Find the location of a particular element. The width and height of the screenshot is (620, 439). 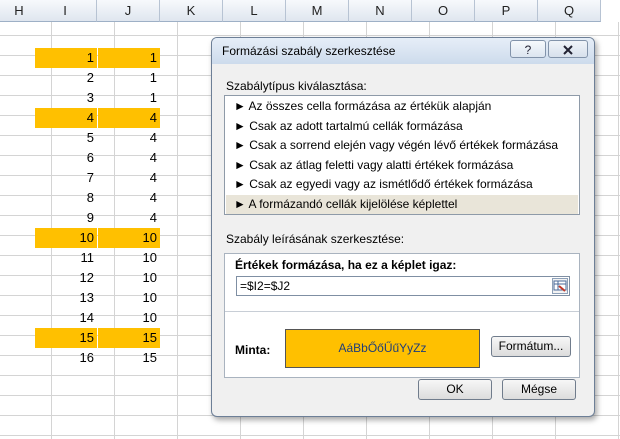

cell-i: 9 is located at coordinates (66, 218).